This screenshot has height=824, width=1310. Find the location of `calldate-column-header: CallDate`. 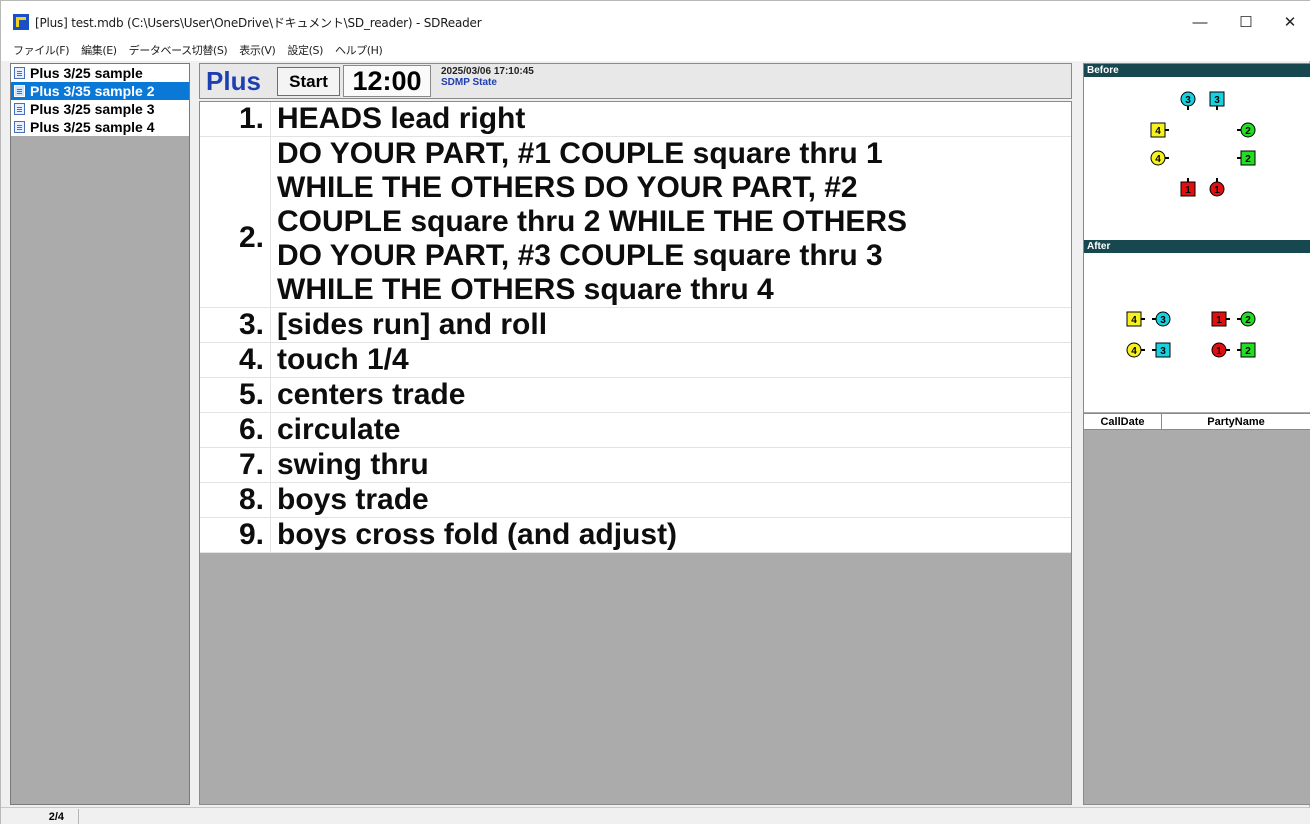

calldate-column-header: CallDate is located at coordinates (1123, 421).